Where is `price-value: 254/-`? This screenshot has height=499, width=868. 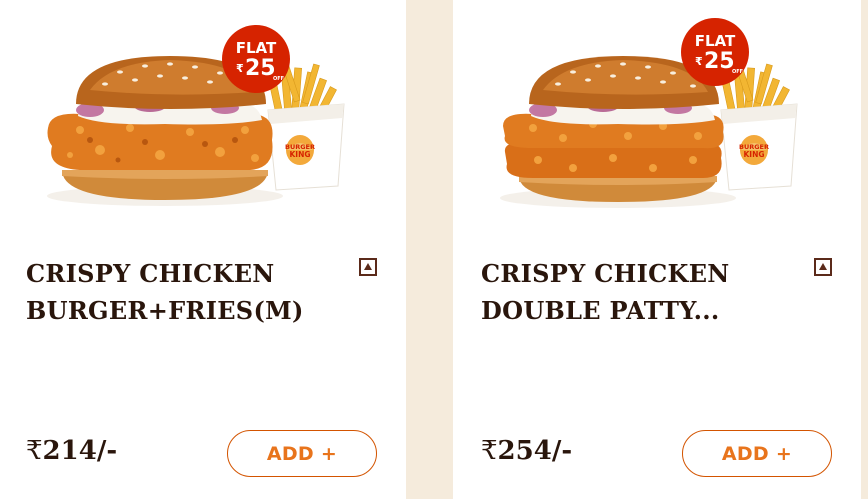
price-value: 254/- is located at coordinates (535, 451).